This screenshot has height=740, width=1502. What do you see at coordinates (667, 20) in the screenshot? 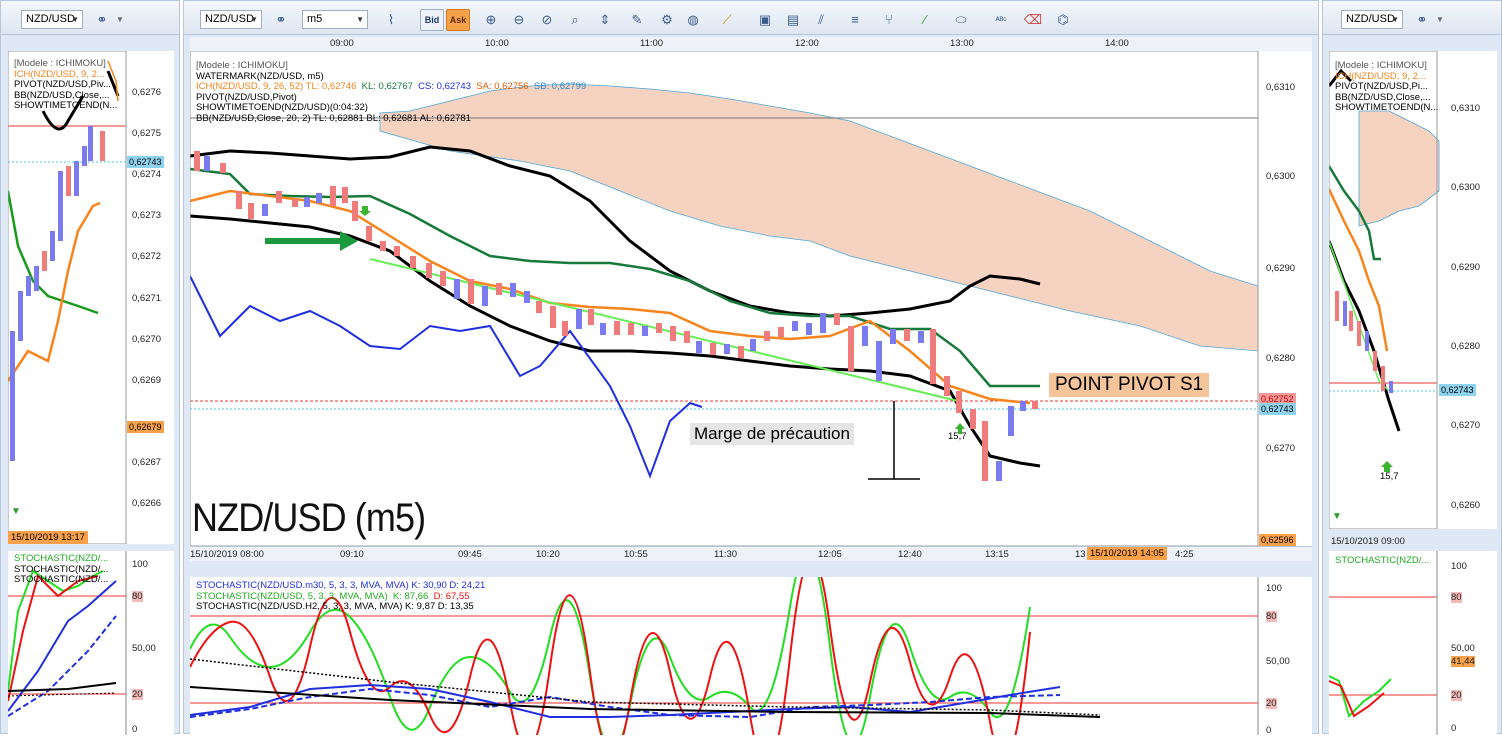
I see `indicator-icon: ⚙` at bounding box center [667, 20].